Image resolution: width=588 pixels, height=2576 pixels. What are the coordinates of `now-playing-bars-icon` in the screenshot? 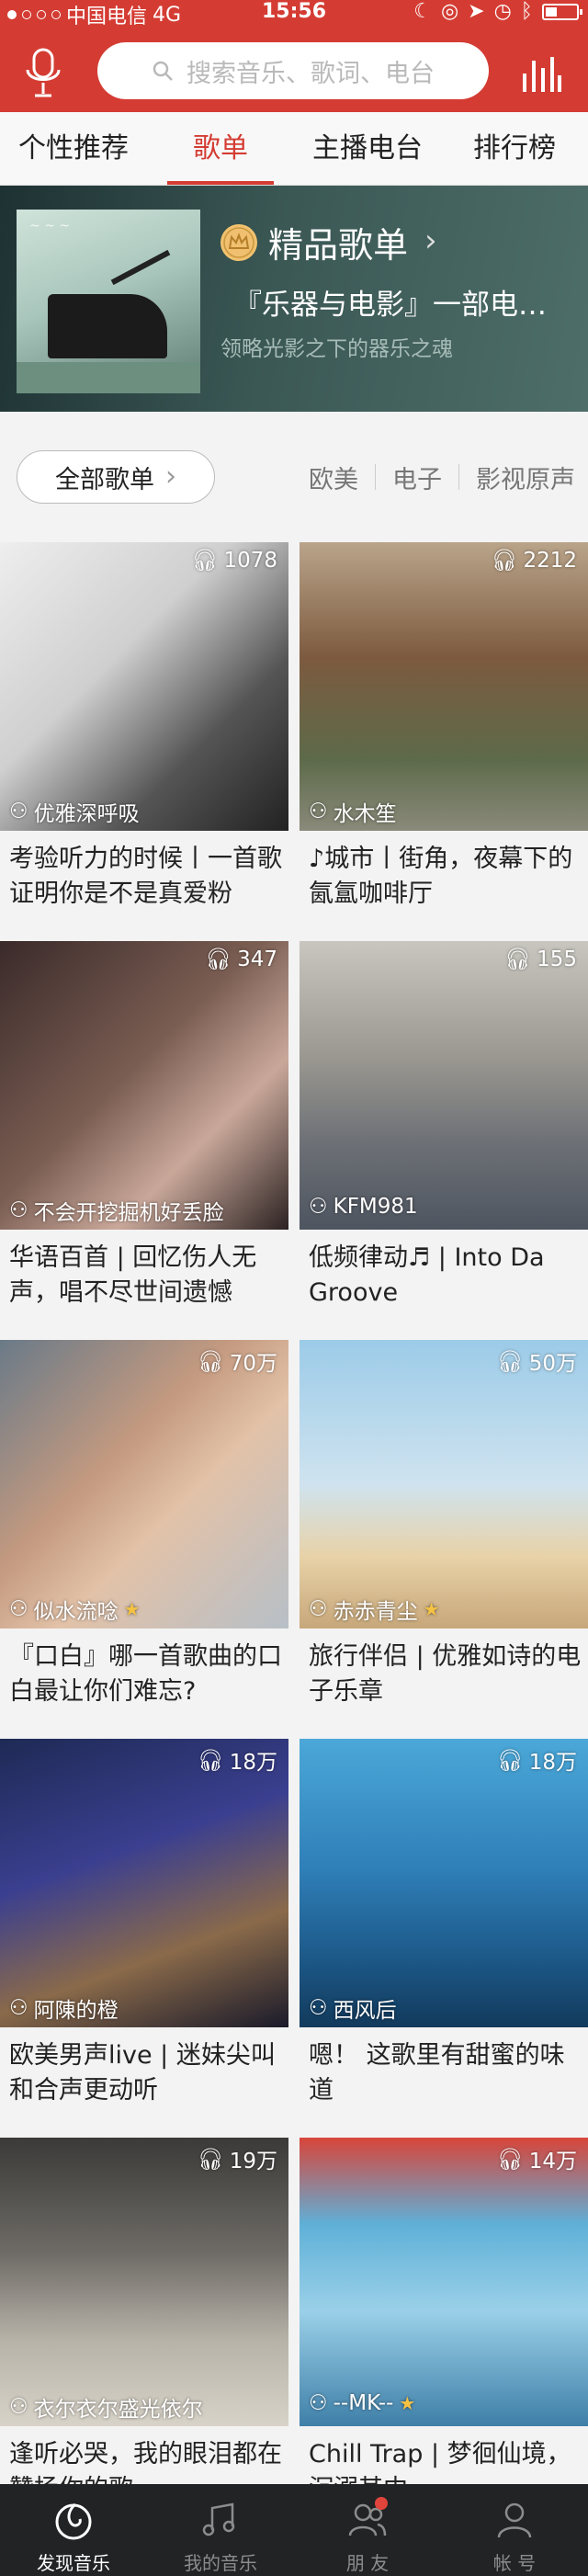 It's located at (541, 73).